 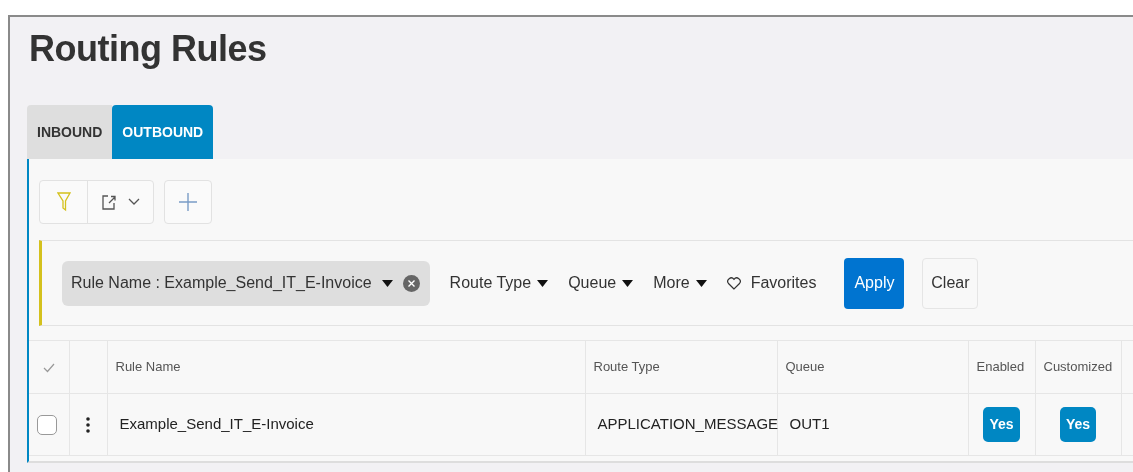 I want to click on filter-dropdown: More, so click(x=680, y=283).